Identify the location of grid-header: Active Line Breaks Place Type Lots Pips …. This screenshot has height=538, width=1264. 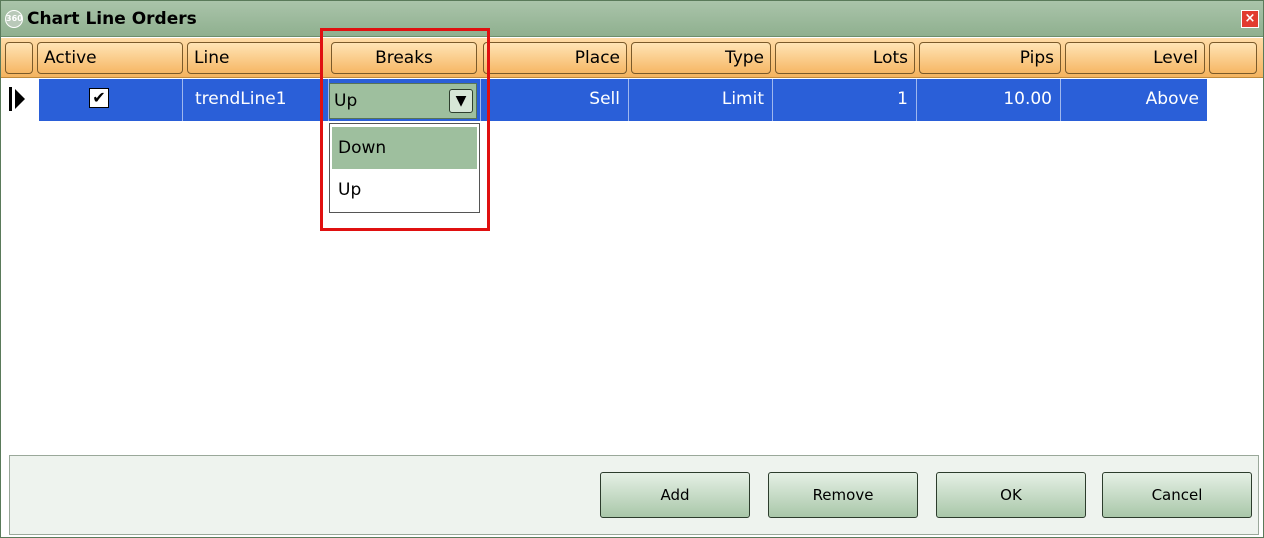
(632, 58).